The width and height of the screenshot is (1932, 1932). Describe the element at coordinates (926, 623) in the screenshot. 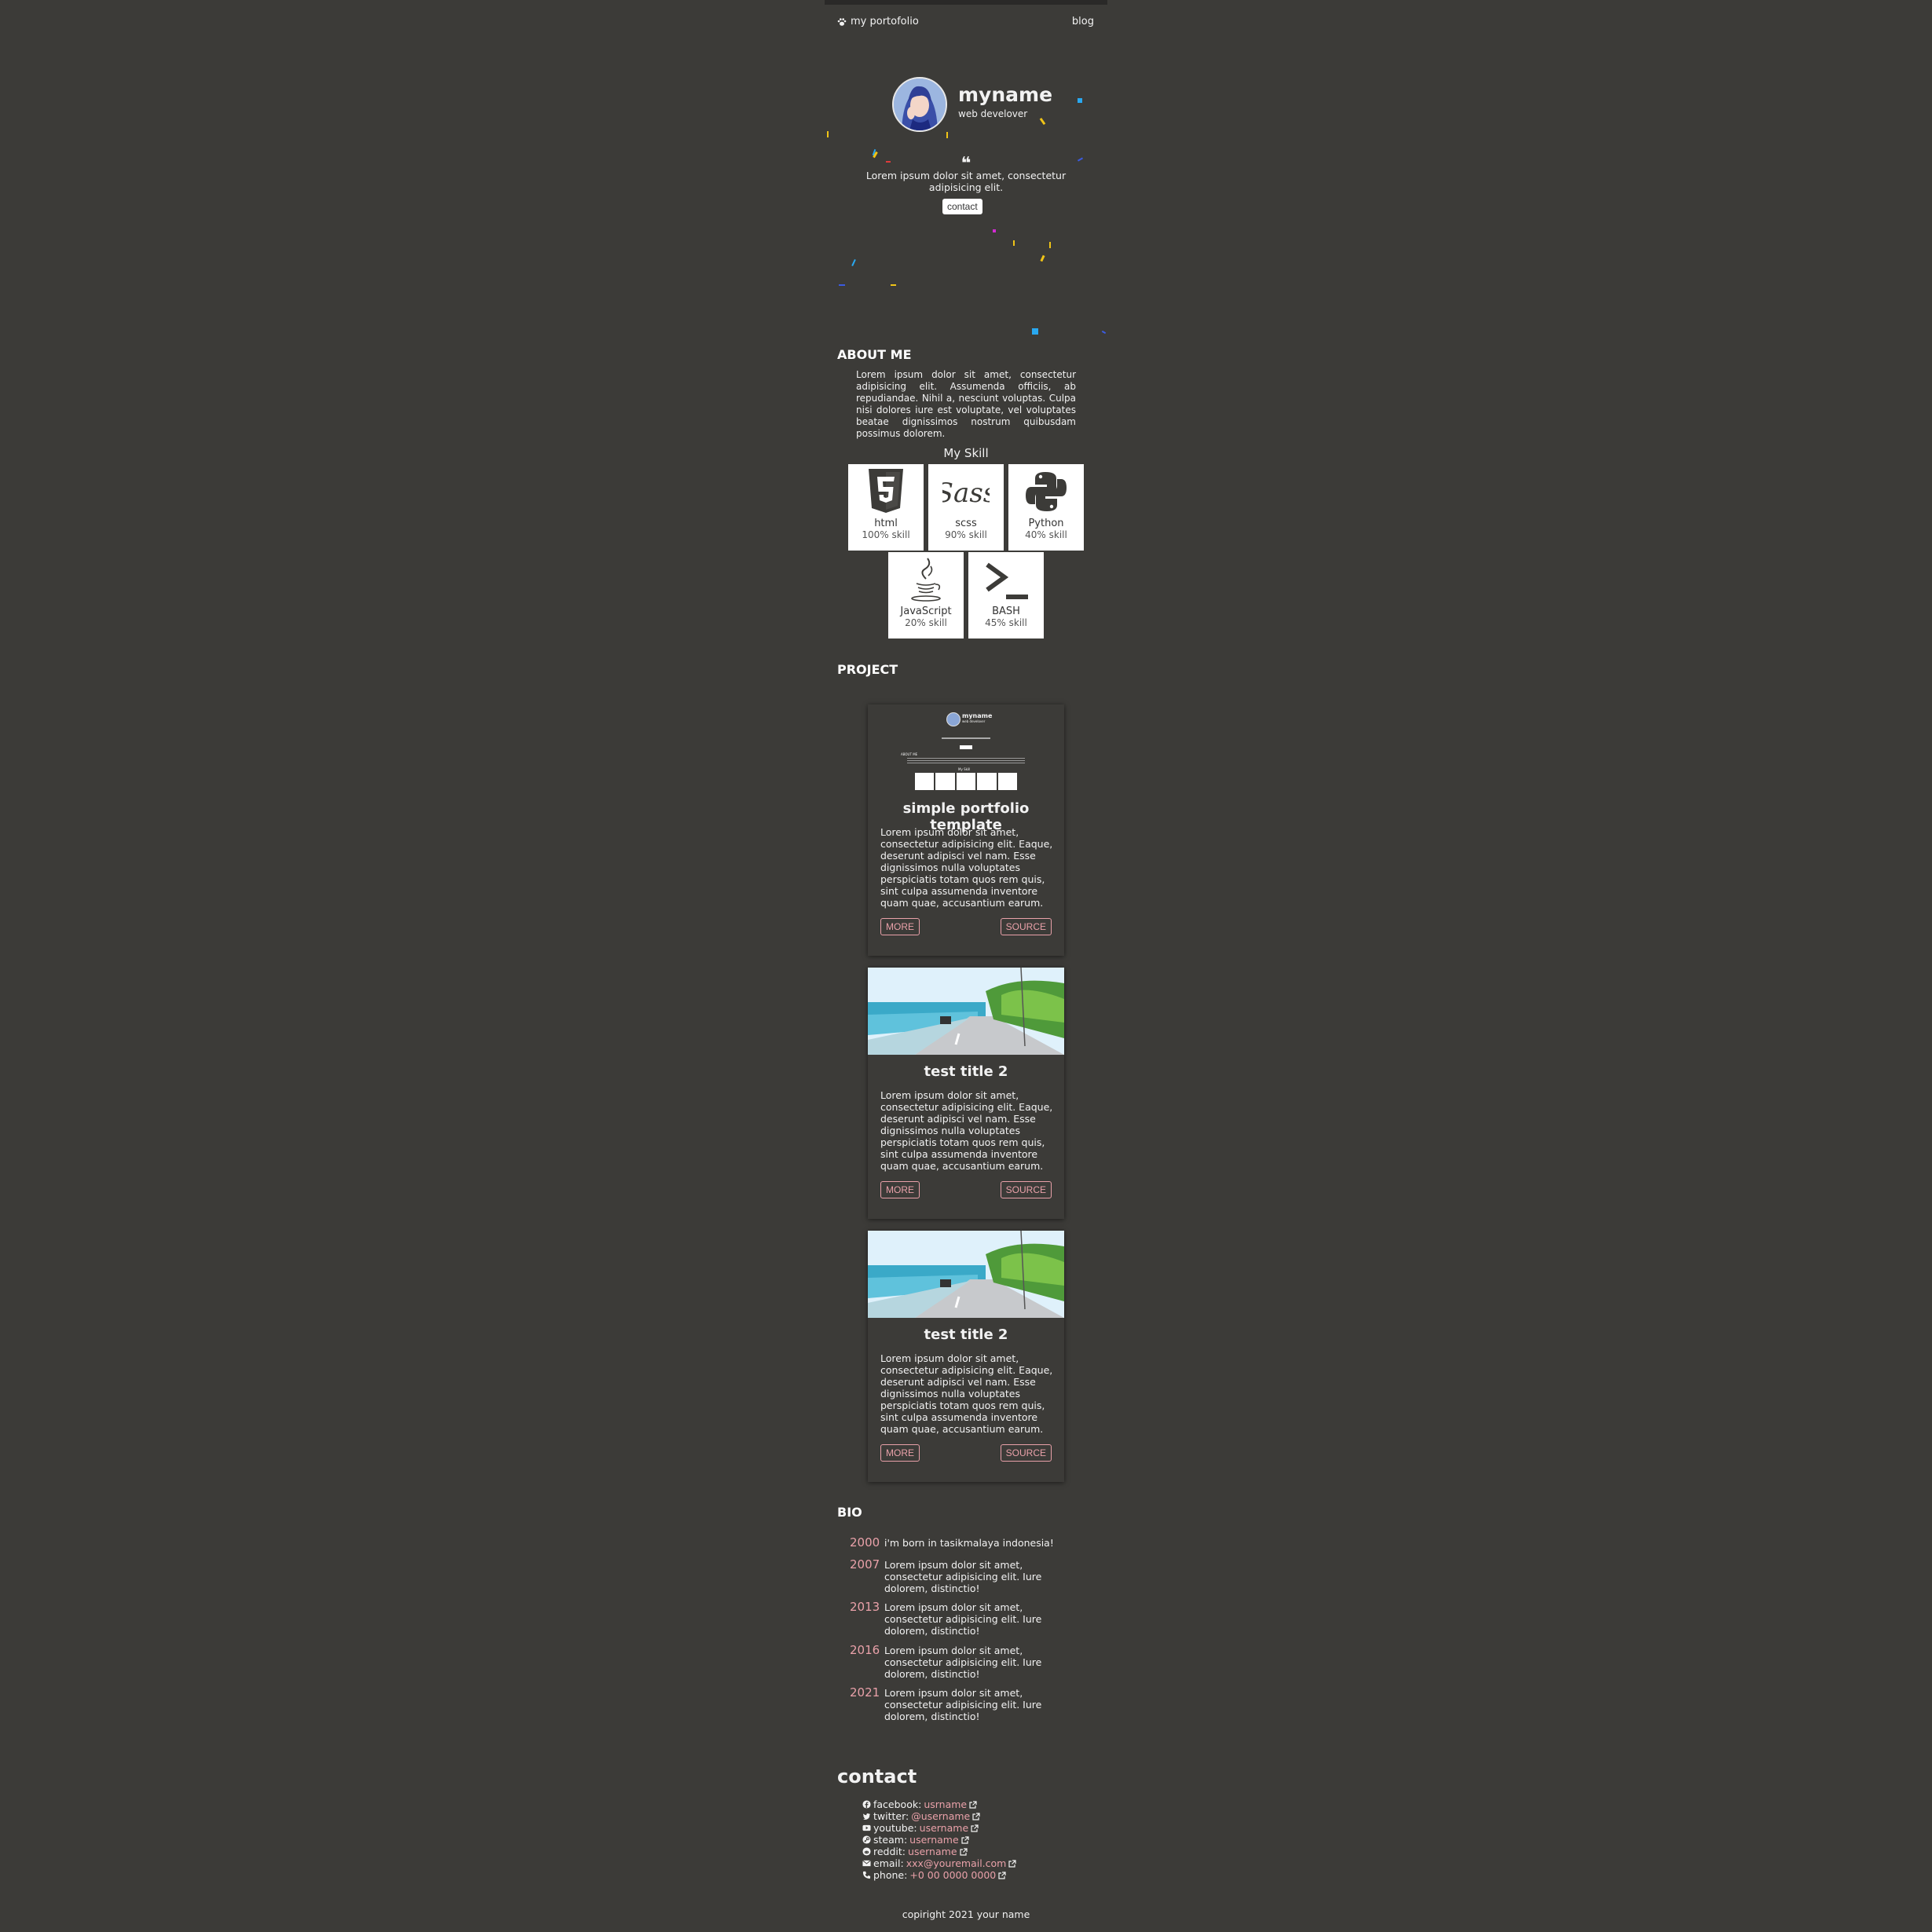

I see `skill-level: 20% skill` at that location.